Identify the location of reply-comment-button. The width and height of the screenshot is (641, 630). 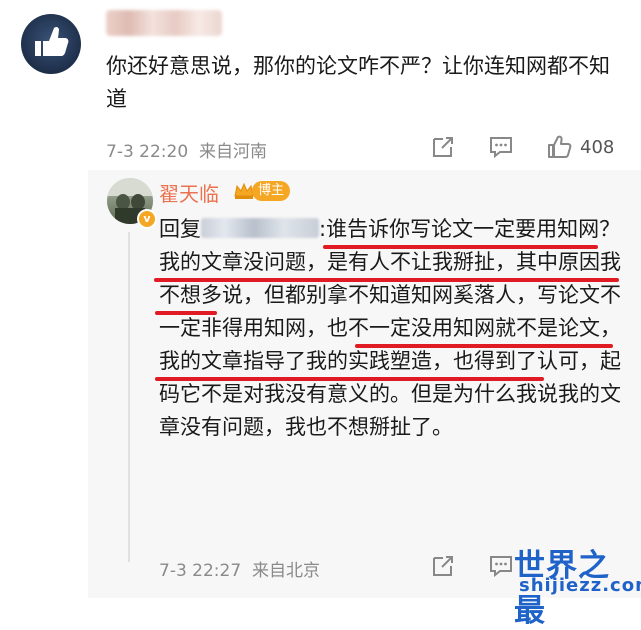
(501, 568).